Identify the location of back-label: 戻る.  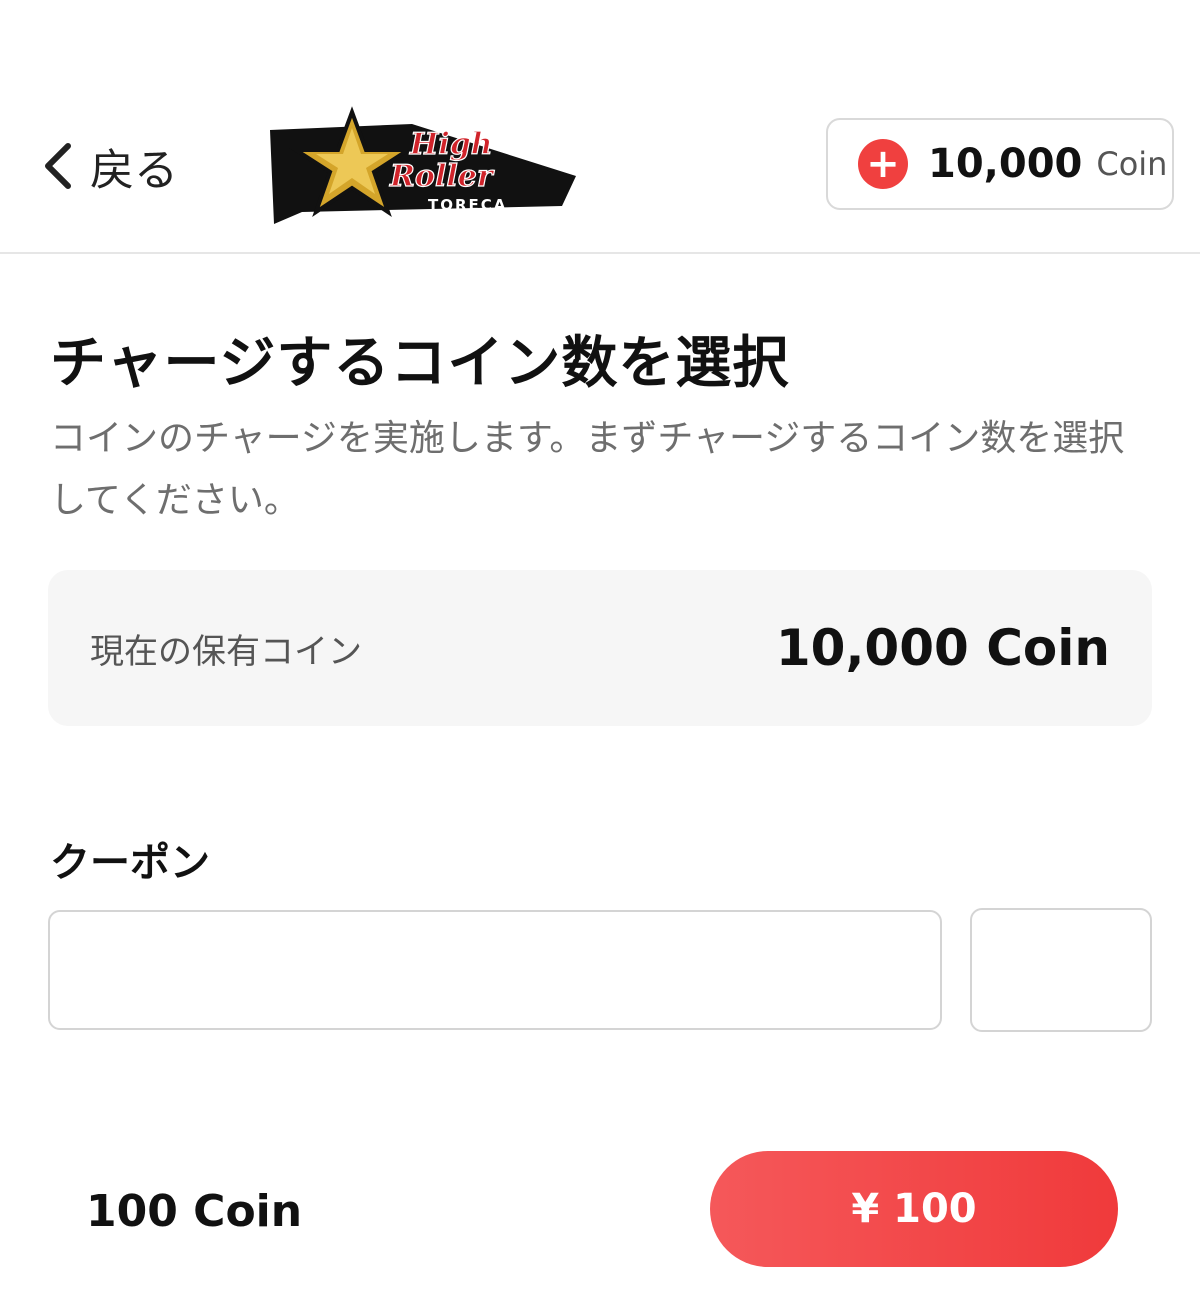
(134, 170).